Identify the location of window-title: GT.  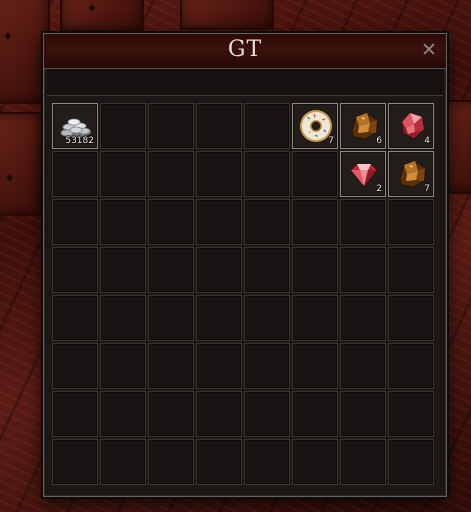
(245, 49).